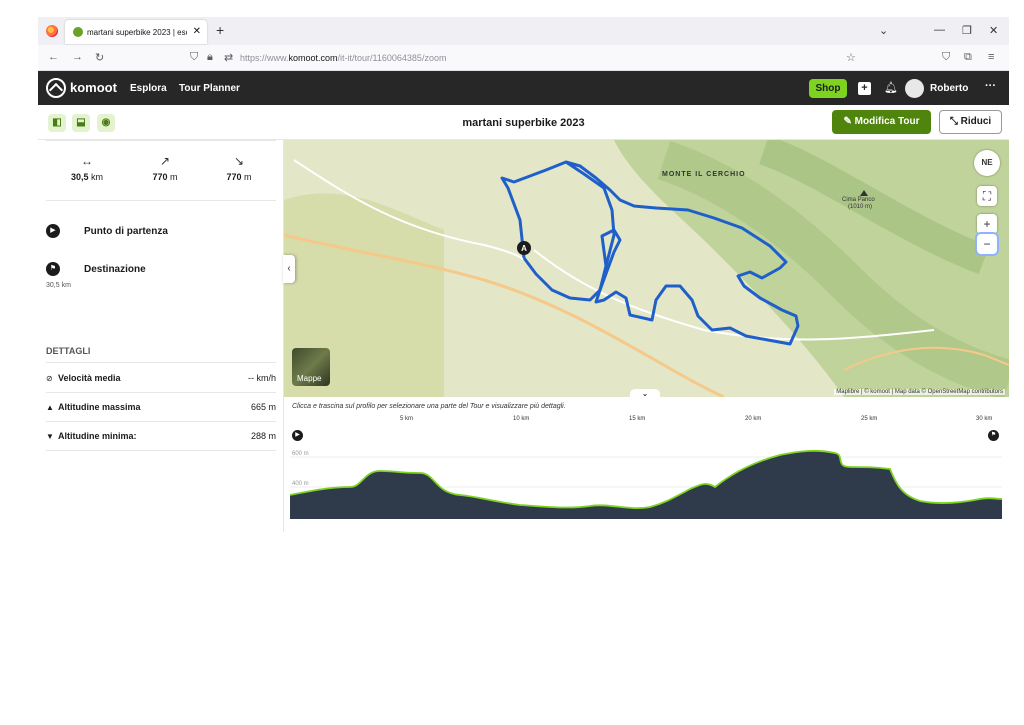 The height and width of the screenshot is (725, 1024). Describe the element at coordinates (53, 231) in the screenshot. I see `start-play-icon: ▶` at that location.